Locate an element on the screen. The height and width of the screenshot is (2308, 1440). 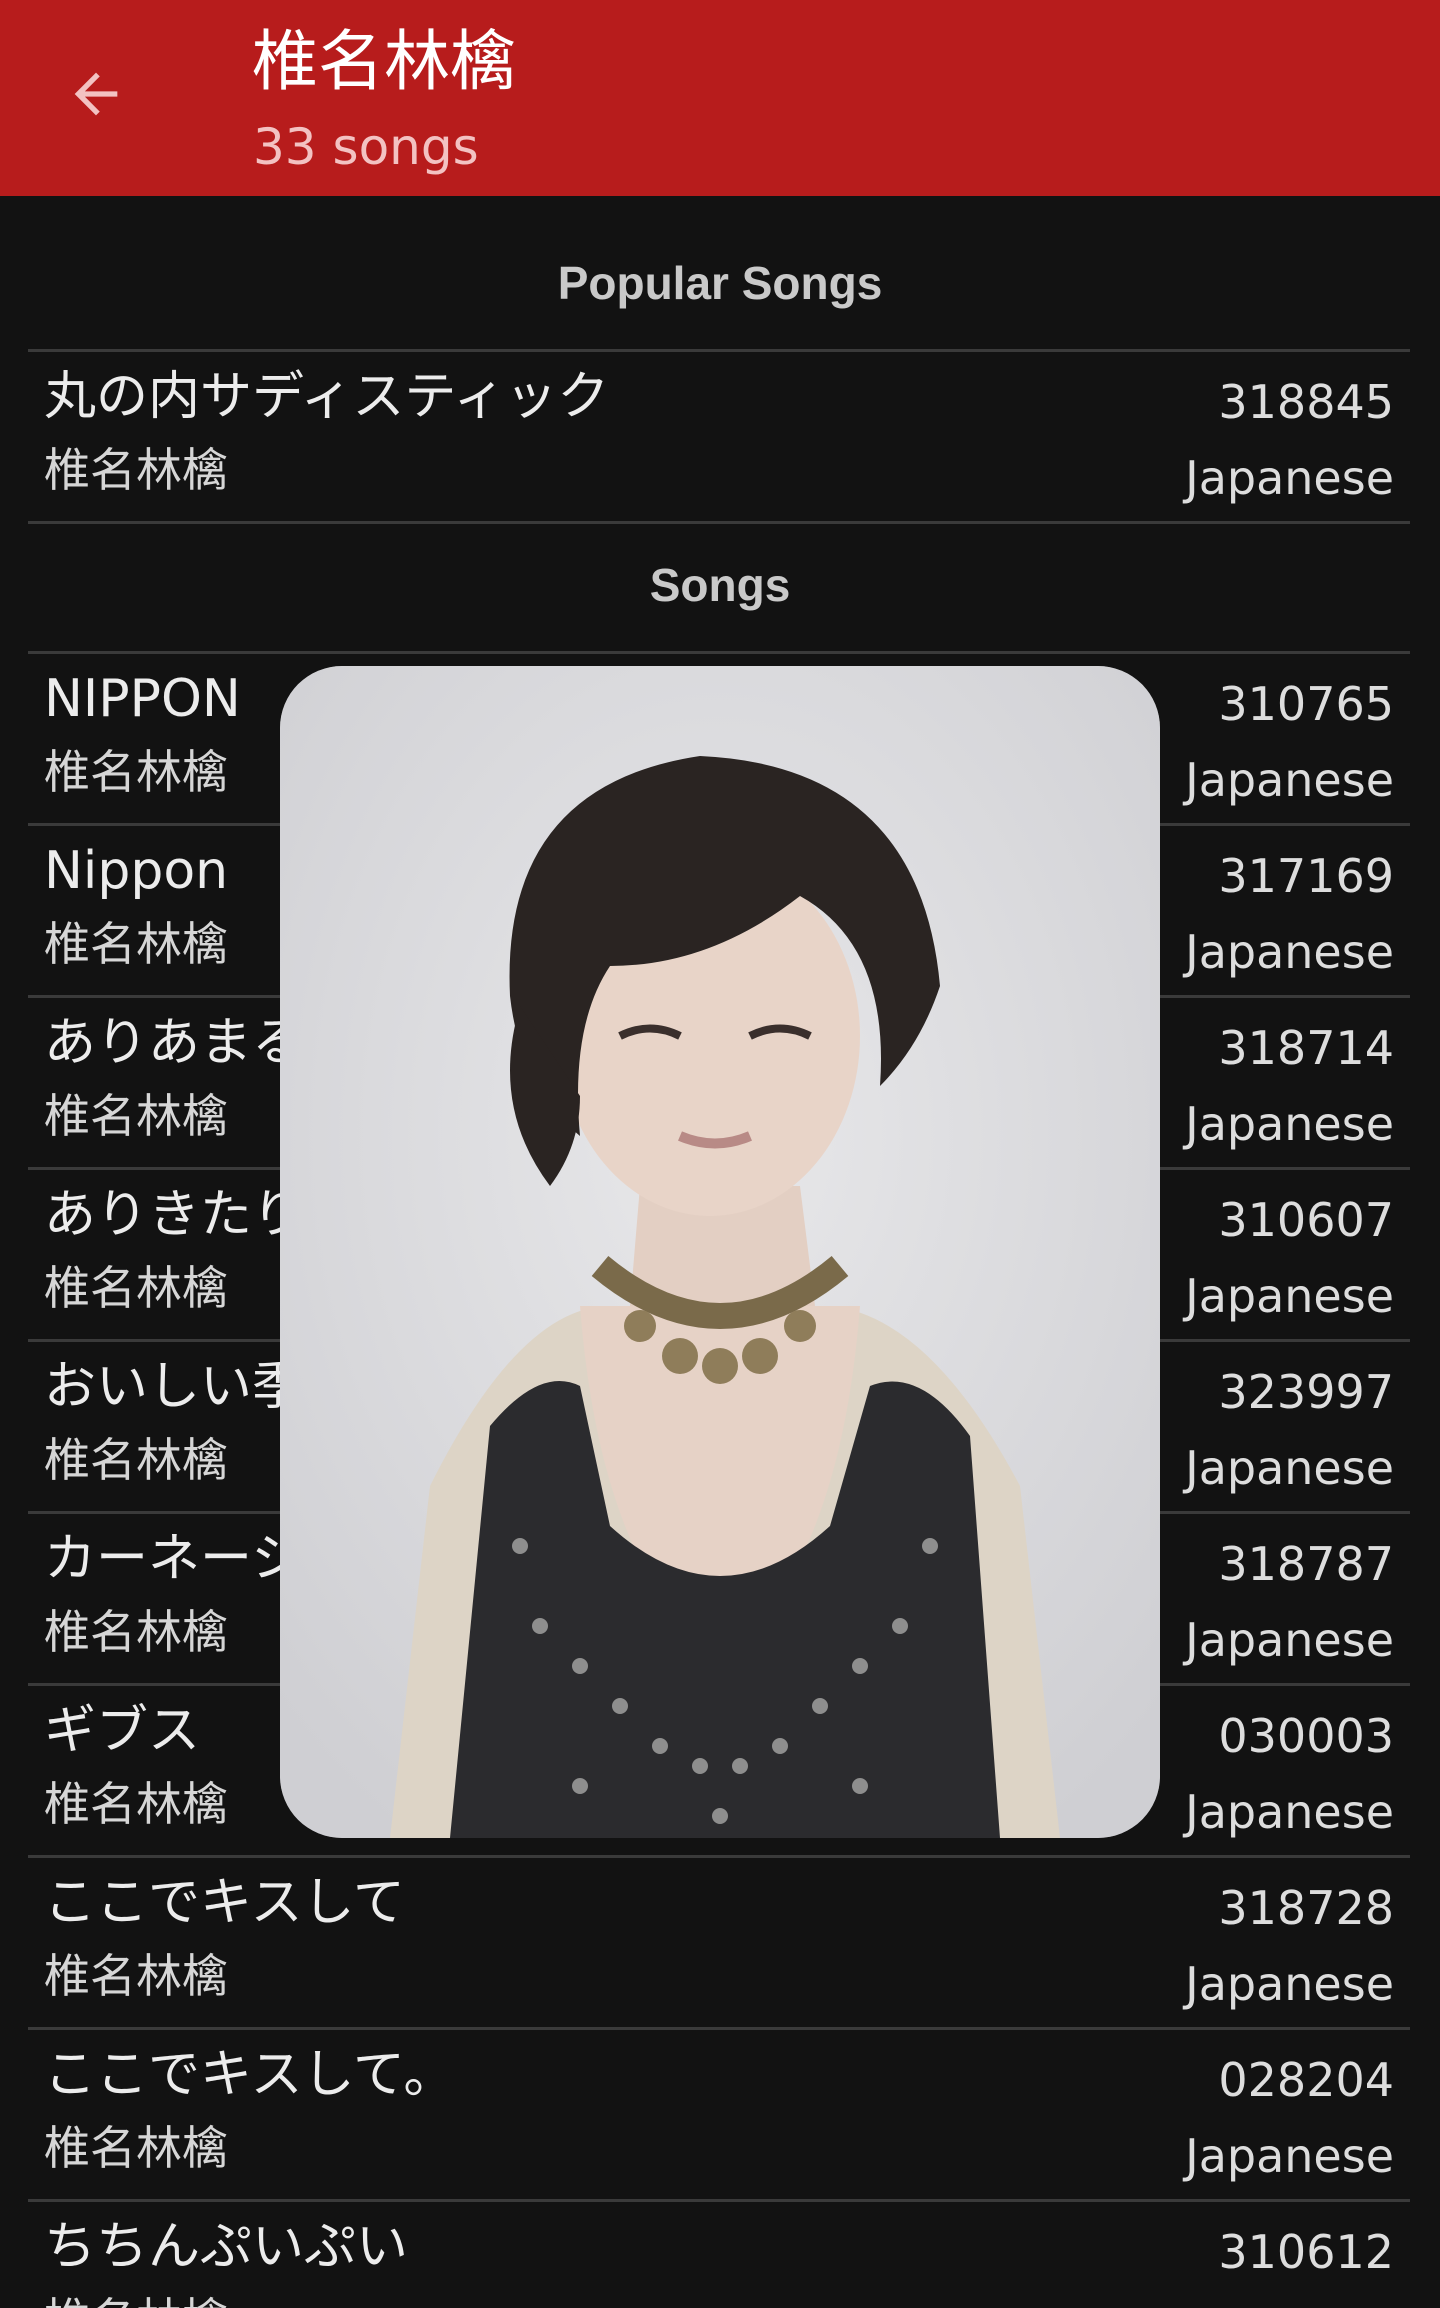
song-row: Nippon 椎名林檎 317169 Japanese is located at coordinates (719, 912).